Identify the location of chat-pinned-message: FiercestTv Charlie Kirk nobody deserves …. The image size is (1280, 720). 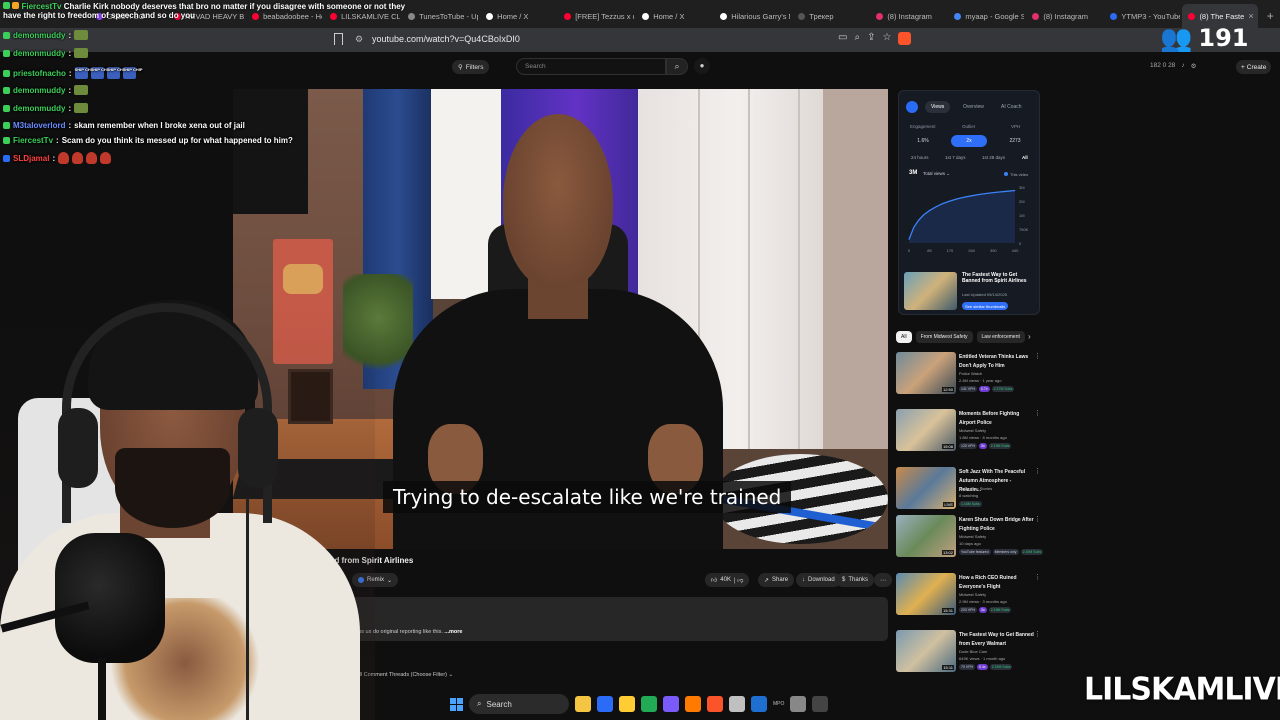
(213, 11).